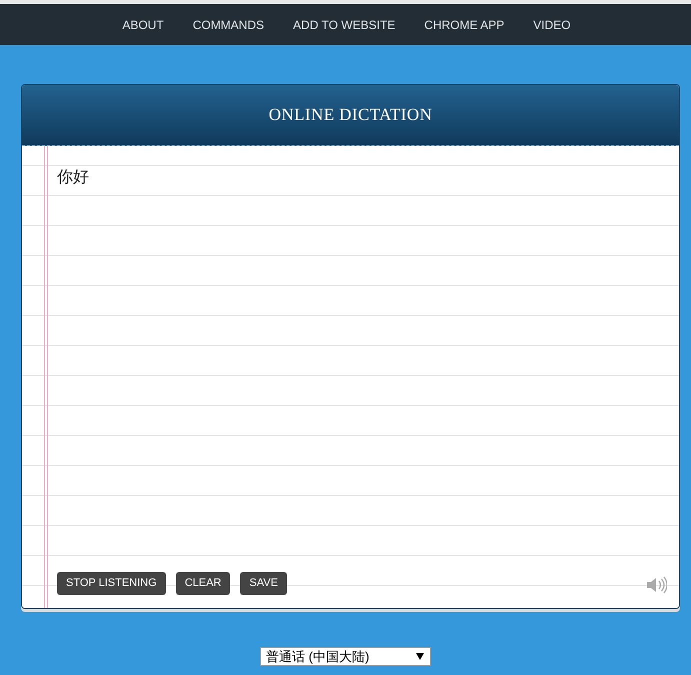 The image size is (691, 675). I want to click on nav-link: COMMANDS, so click(228, 25).